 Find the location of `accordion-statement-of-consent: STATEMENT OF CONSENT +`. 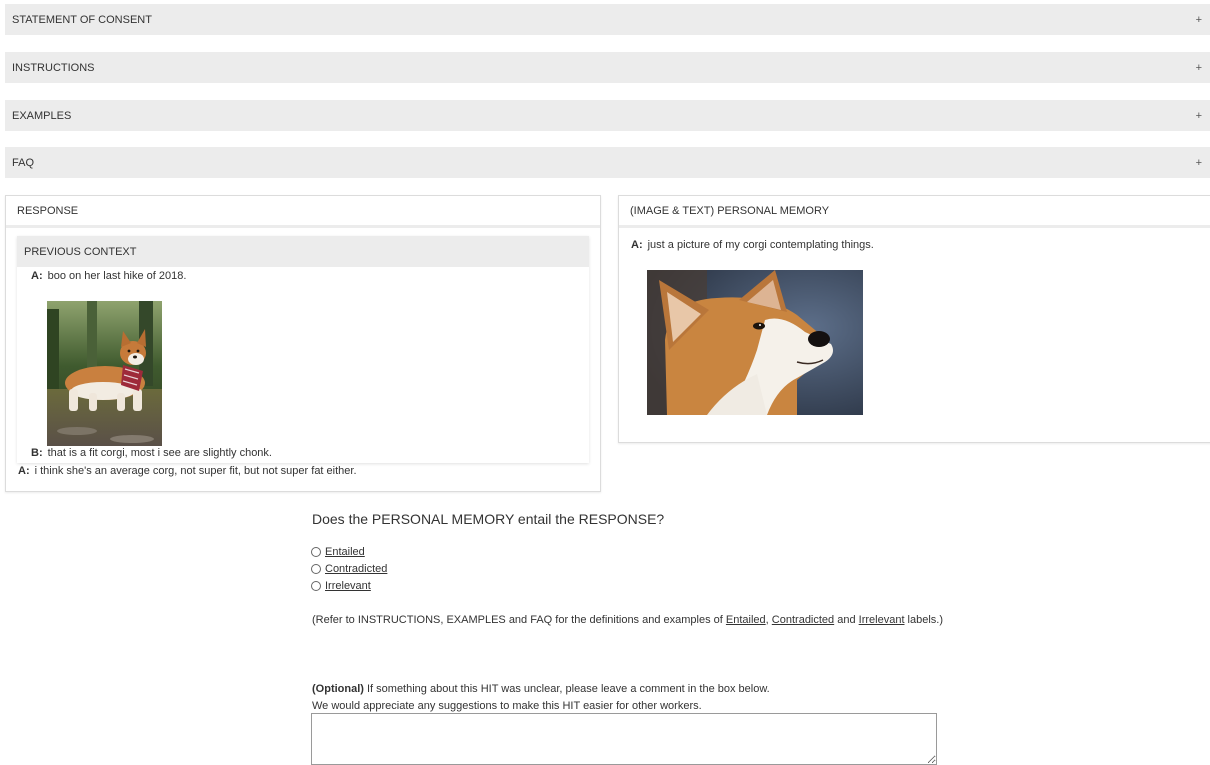

accordion-statement-of-consent: STATEMENT OF CONSENT + is located at coordinates (607, 19).